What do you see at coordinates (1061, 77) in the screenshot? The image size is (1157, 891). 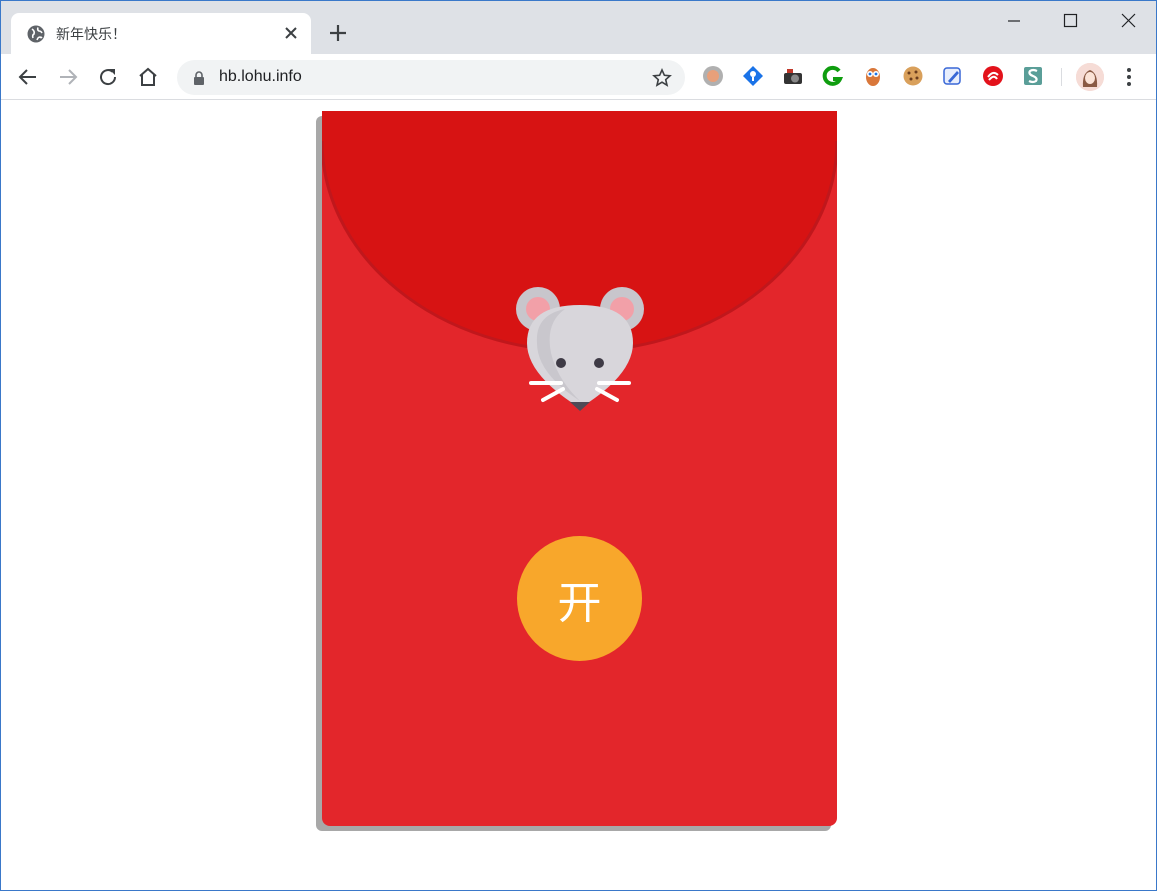 I see `toolbar-separator` at bounding box center [1061, 77].